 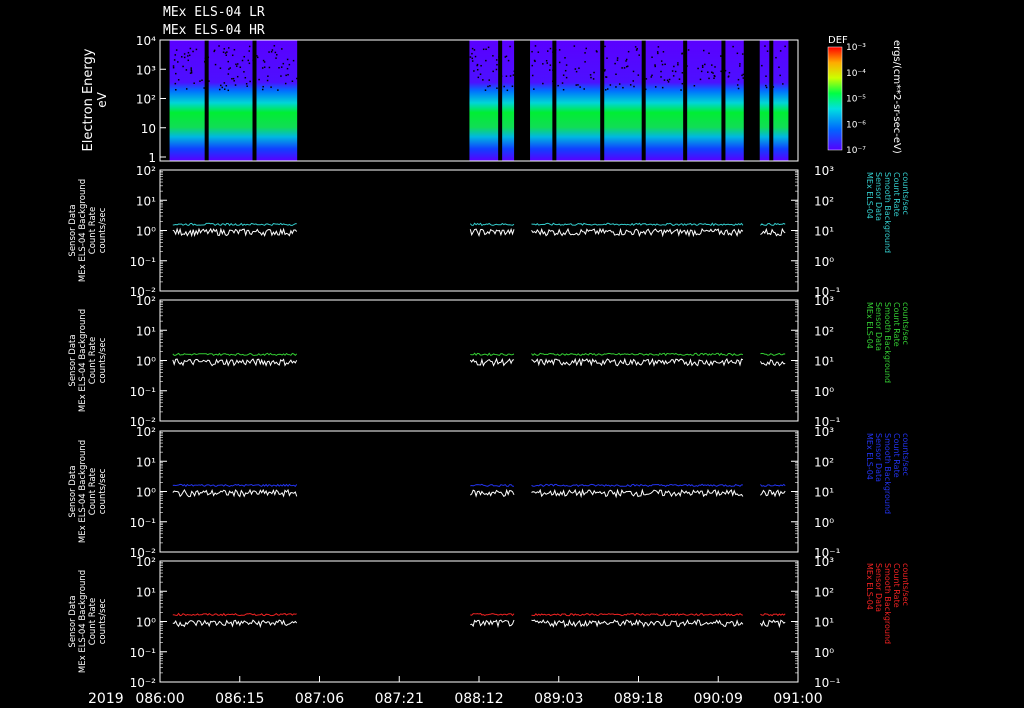 I want to click on left-axis-label: Count Rate, so click(x=93, y=491).